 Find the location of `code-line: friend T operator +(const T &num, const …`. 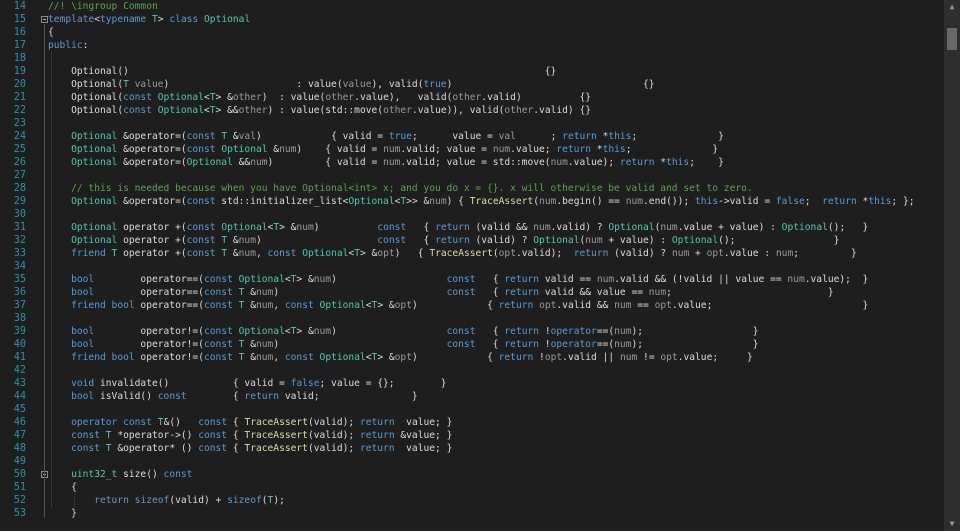

code-line: friend T operator +(const T &num, const … is located at coordinates (464, 253).